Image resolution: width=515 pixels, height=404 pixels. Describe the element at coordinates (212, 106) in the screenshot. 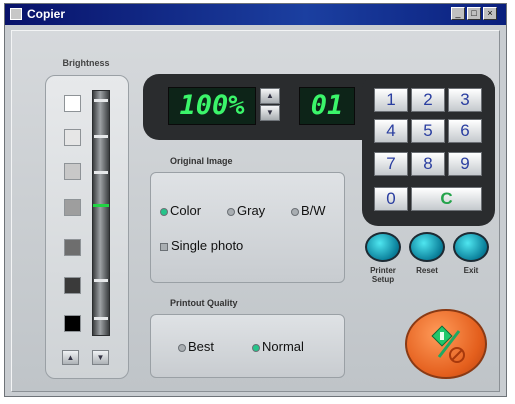

I see `zoom-display: 100%` at that location.